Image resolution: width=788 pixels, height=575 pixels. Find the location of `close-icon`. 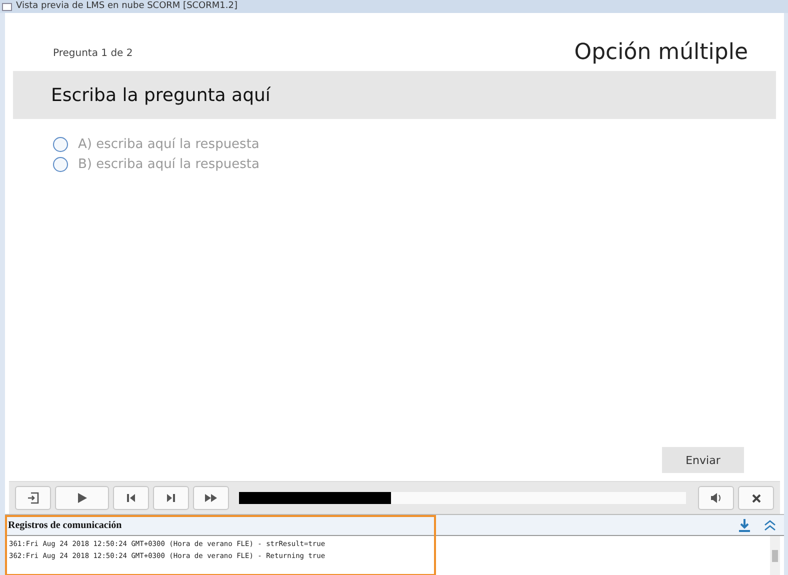

close-icon is located at coordinates (756, 498).